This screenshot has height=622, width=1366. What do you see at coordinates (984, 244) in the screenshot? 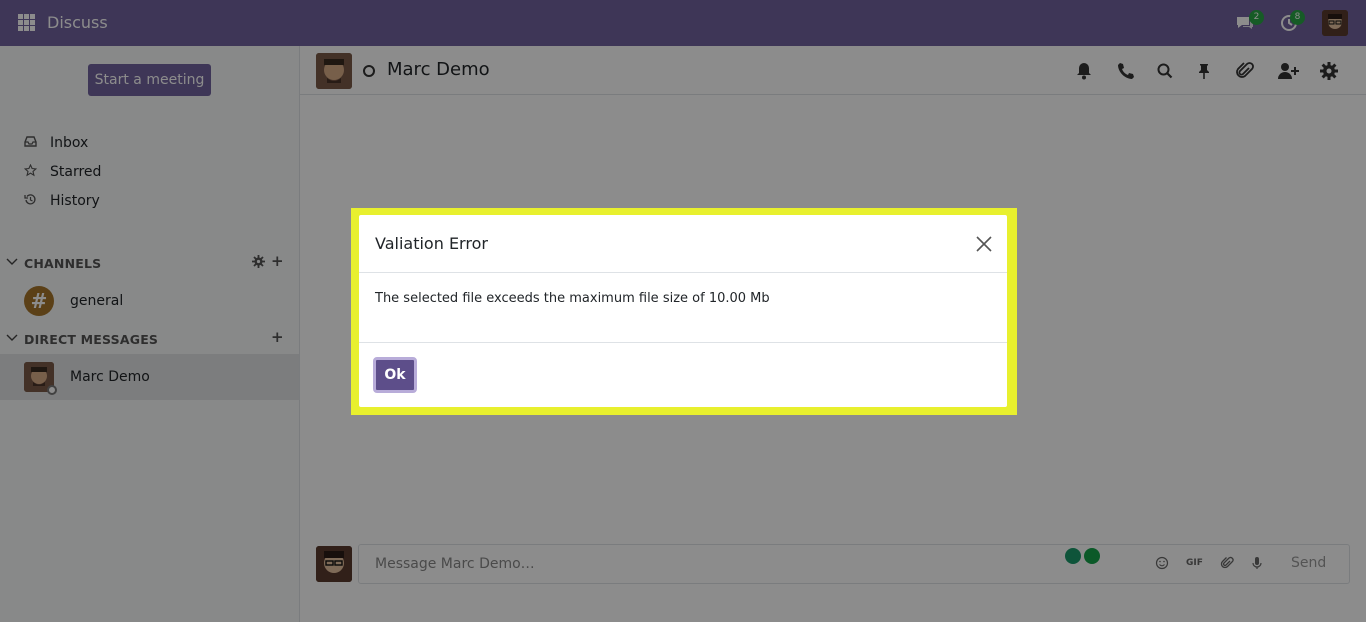
I see `close-icon` at bounding box center [984, 244].